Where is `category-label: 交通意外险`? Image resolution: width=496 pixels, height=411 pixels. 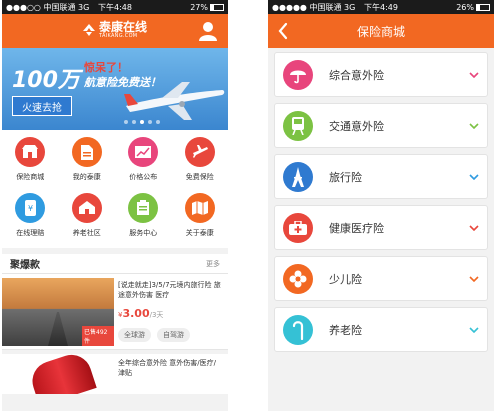 category-label: 交通意外险 is located at coordinates (356, 126).